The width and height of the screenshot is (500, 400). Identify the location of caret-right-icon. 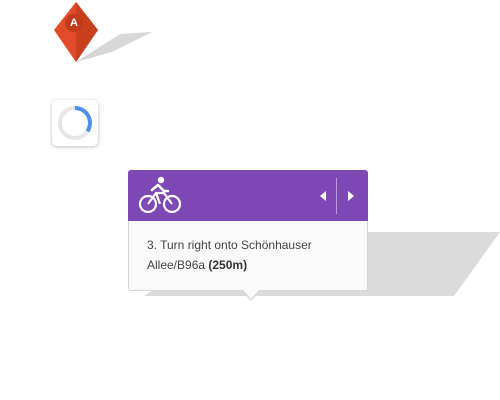
(351, 196).